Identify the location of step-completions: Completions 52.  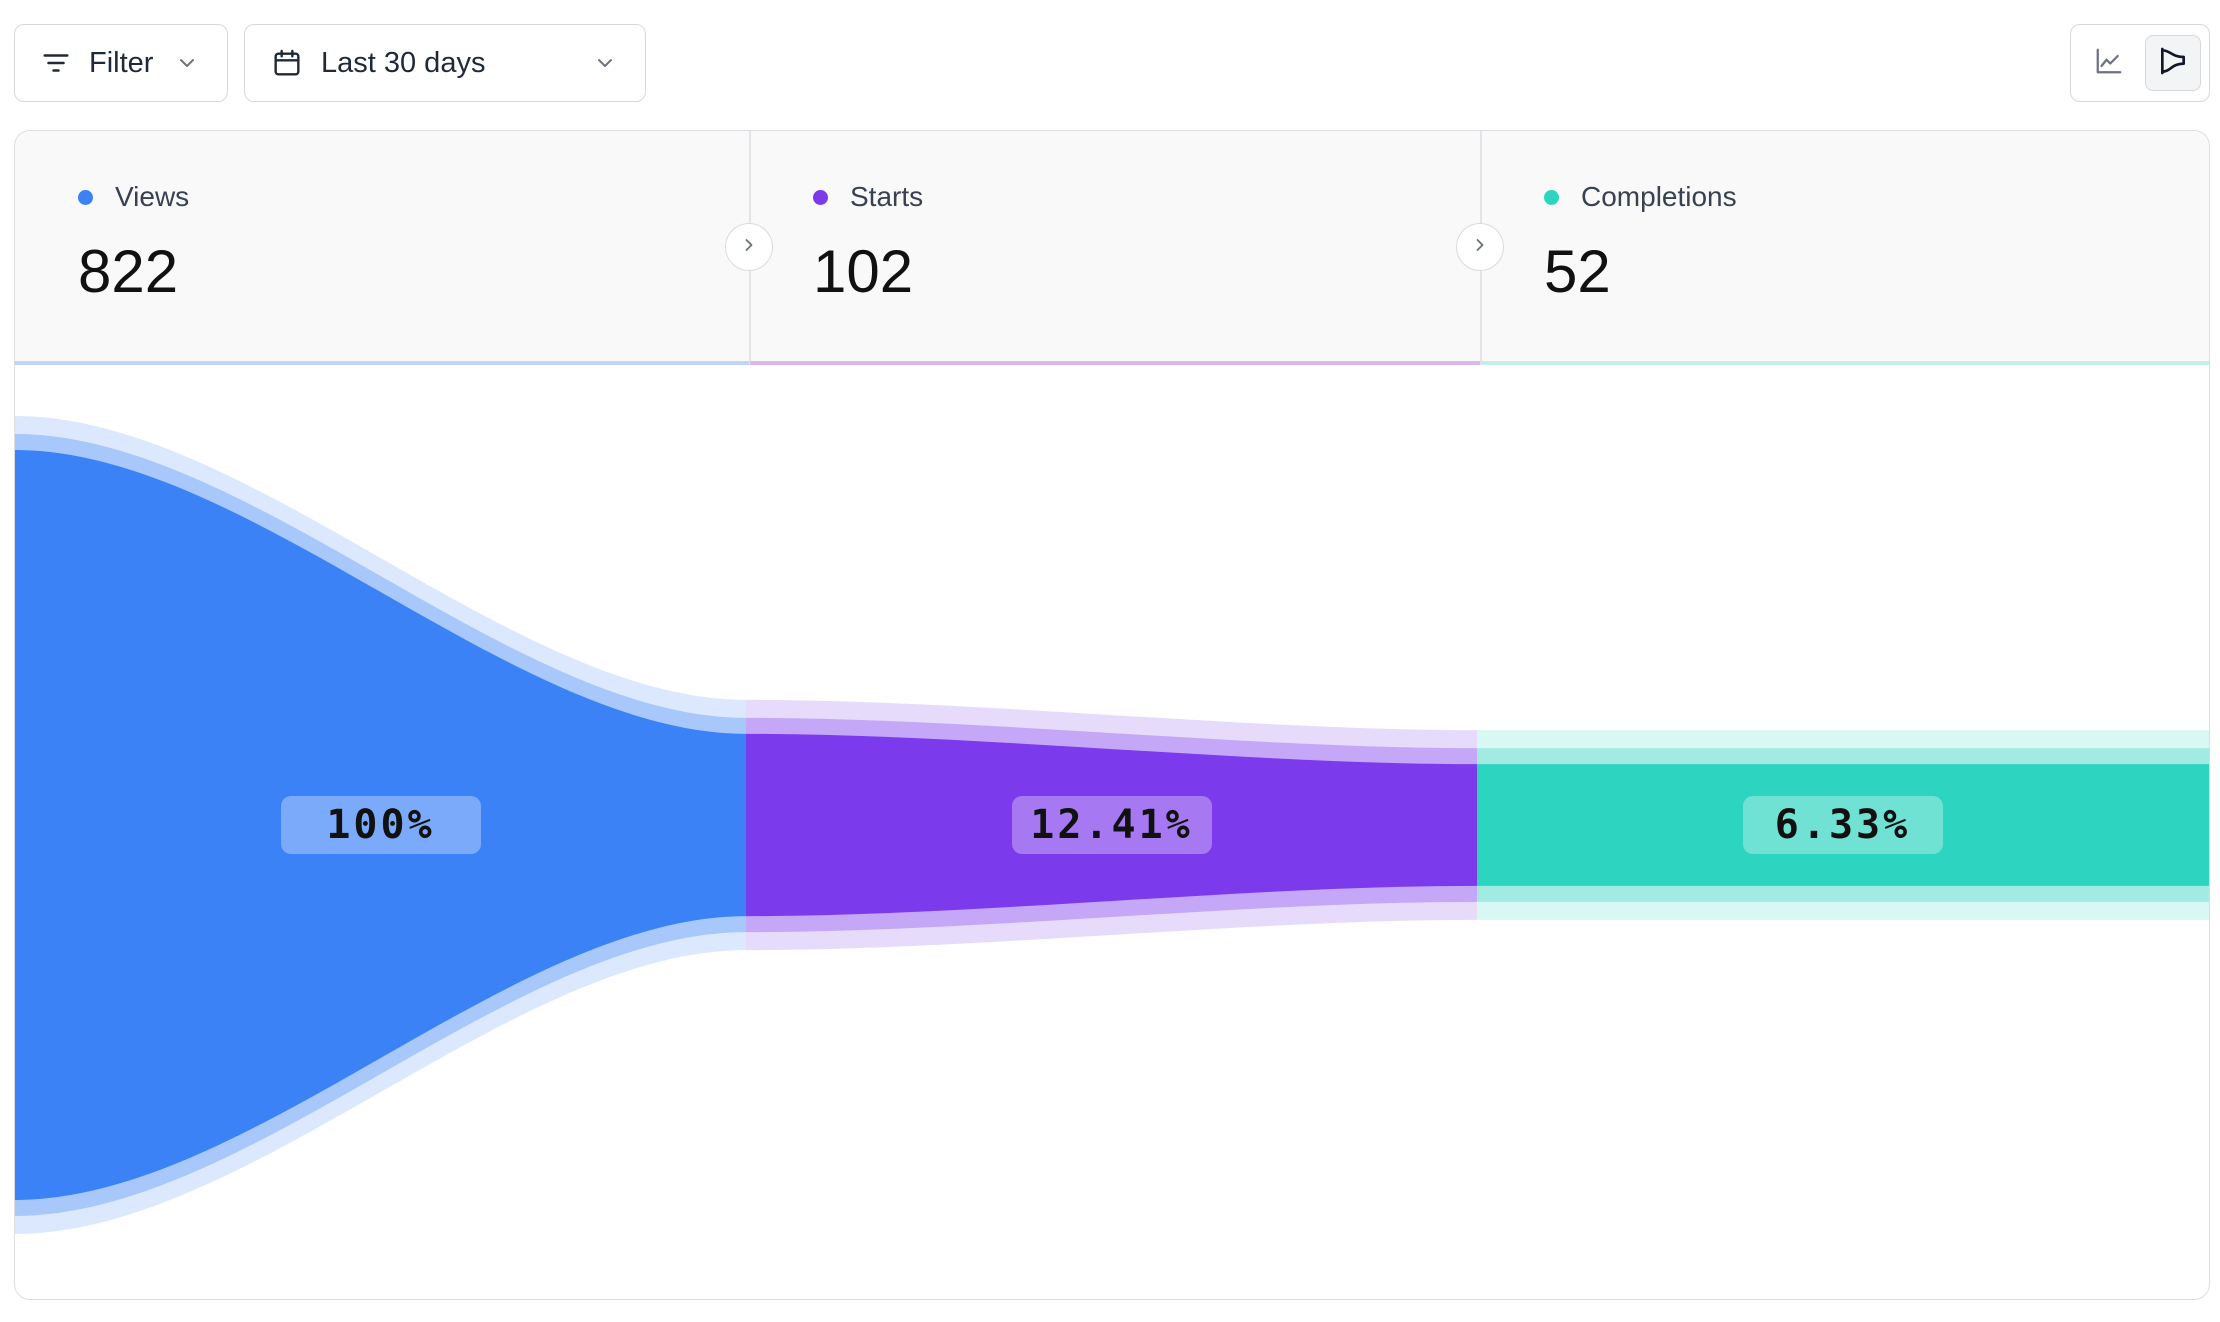
(1845, 248).